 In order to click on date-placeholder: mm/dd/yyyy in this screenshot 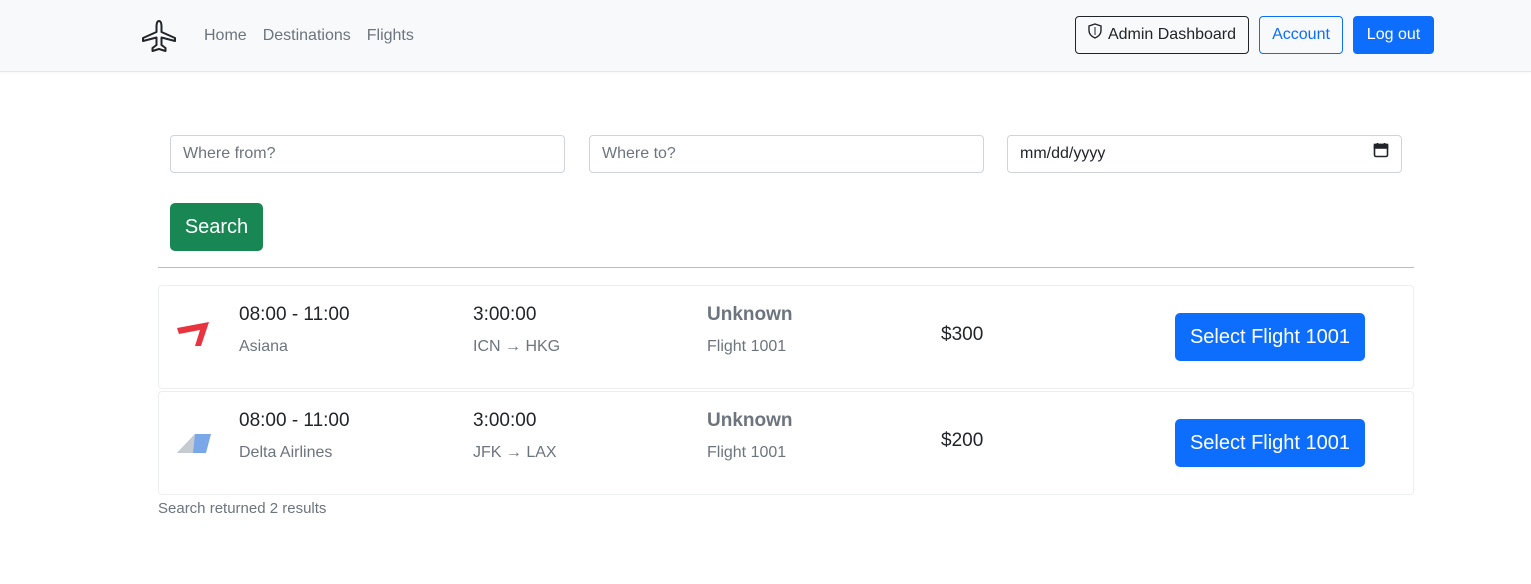, I will do `click(1063, 153)`.